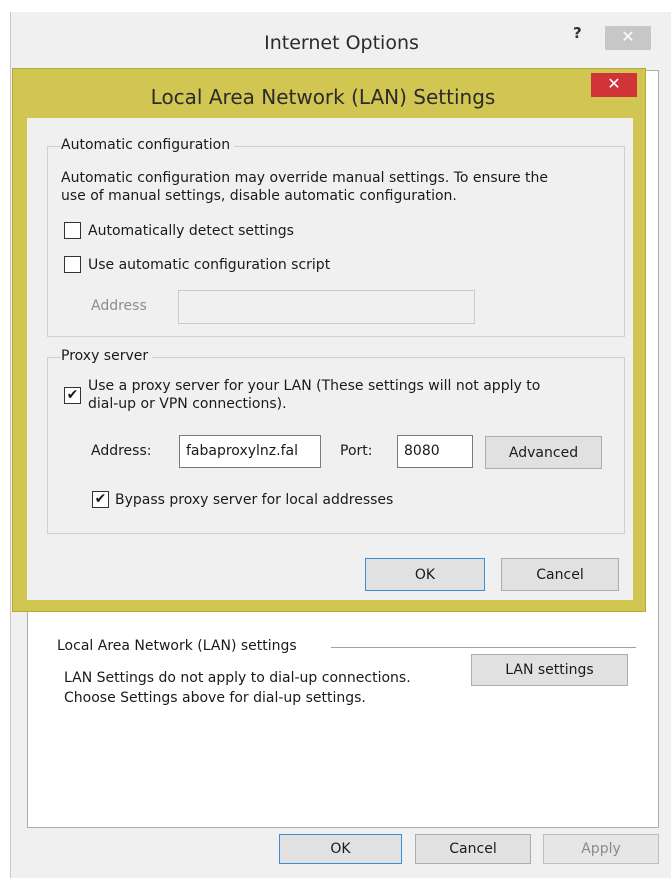  What do you see at coordinates (72, 264) in the screenshot?
I see `auto-config-script-checkbox` at bounding box center [72, 264].